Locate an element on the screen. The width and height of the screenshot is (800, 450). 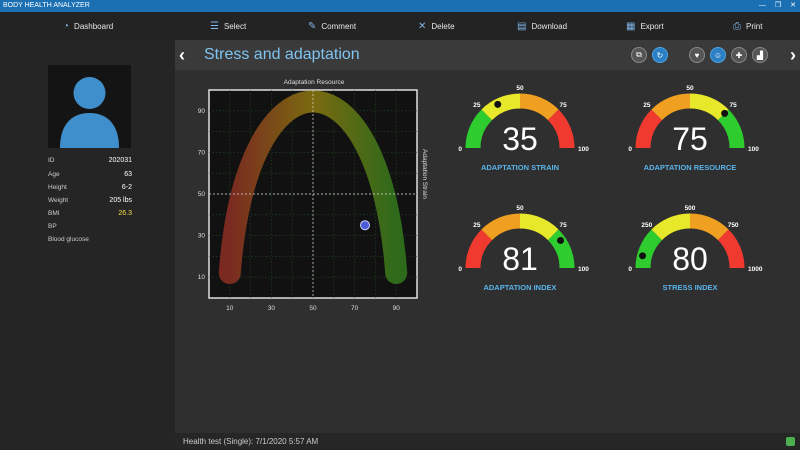
app-title: BODY HEALTH ANALYZER is located at coordinates (46, 5).